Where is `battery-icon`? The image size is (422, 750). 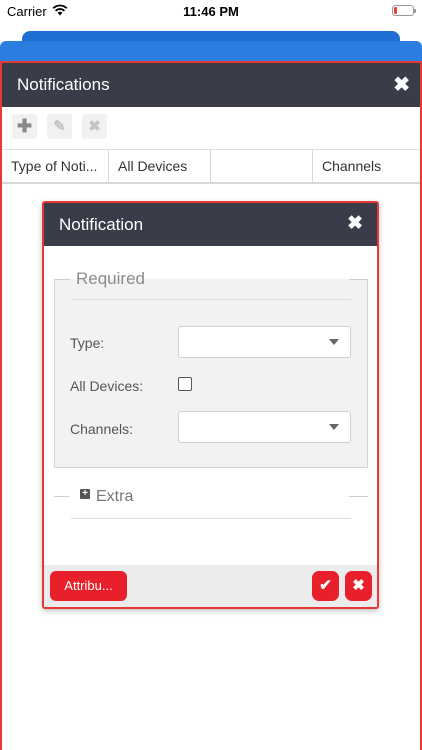 battery-icon is located at coordinates (404, 10).